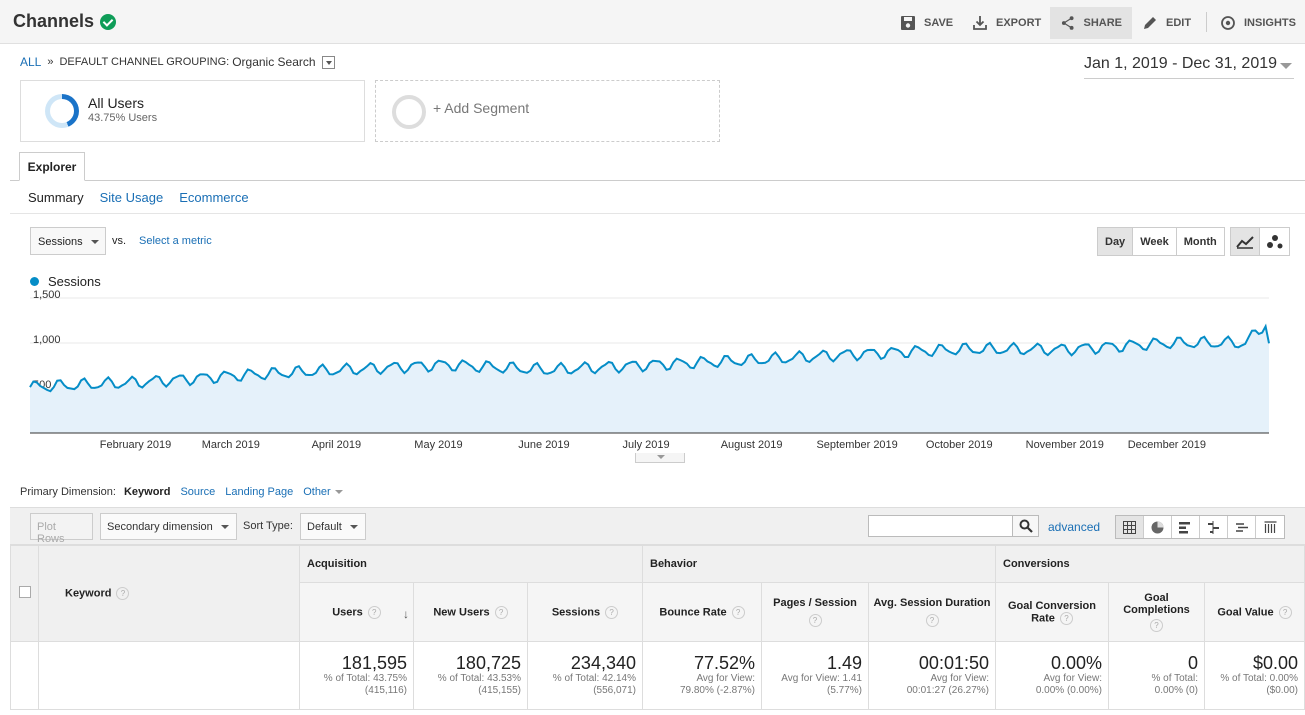  Describe the element at coordinates (1158, 527) in the screenshot. I see `pie-view-button` at that location.